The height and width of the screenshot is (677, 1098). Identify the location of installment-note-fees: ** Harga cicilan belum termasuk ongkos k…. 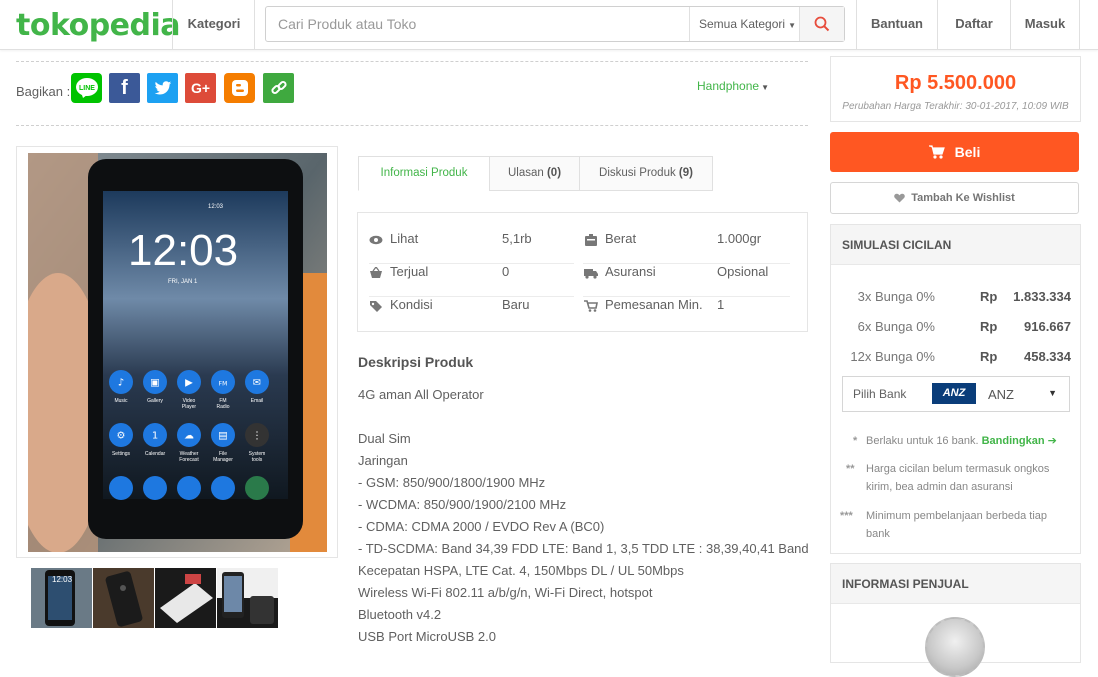
(958, 478).